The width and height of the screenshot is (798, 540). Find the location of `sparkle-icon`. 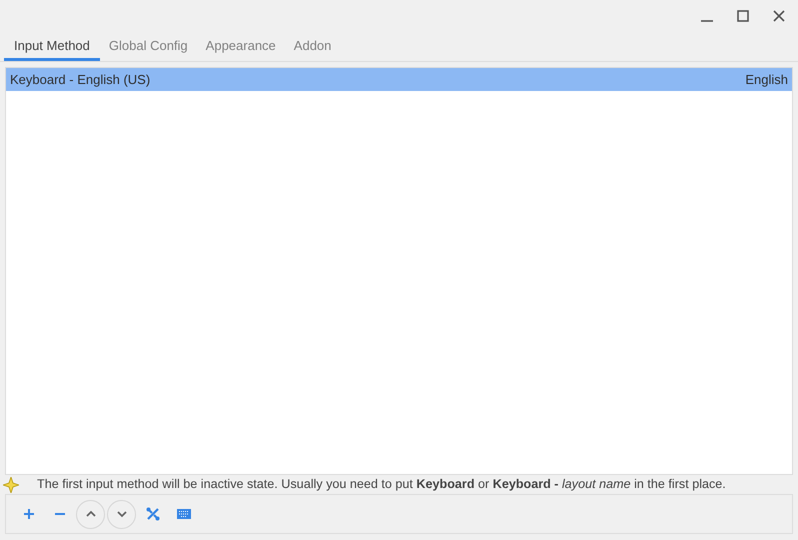

sparkle-icon is located at coordinates (11, 484).